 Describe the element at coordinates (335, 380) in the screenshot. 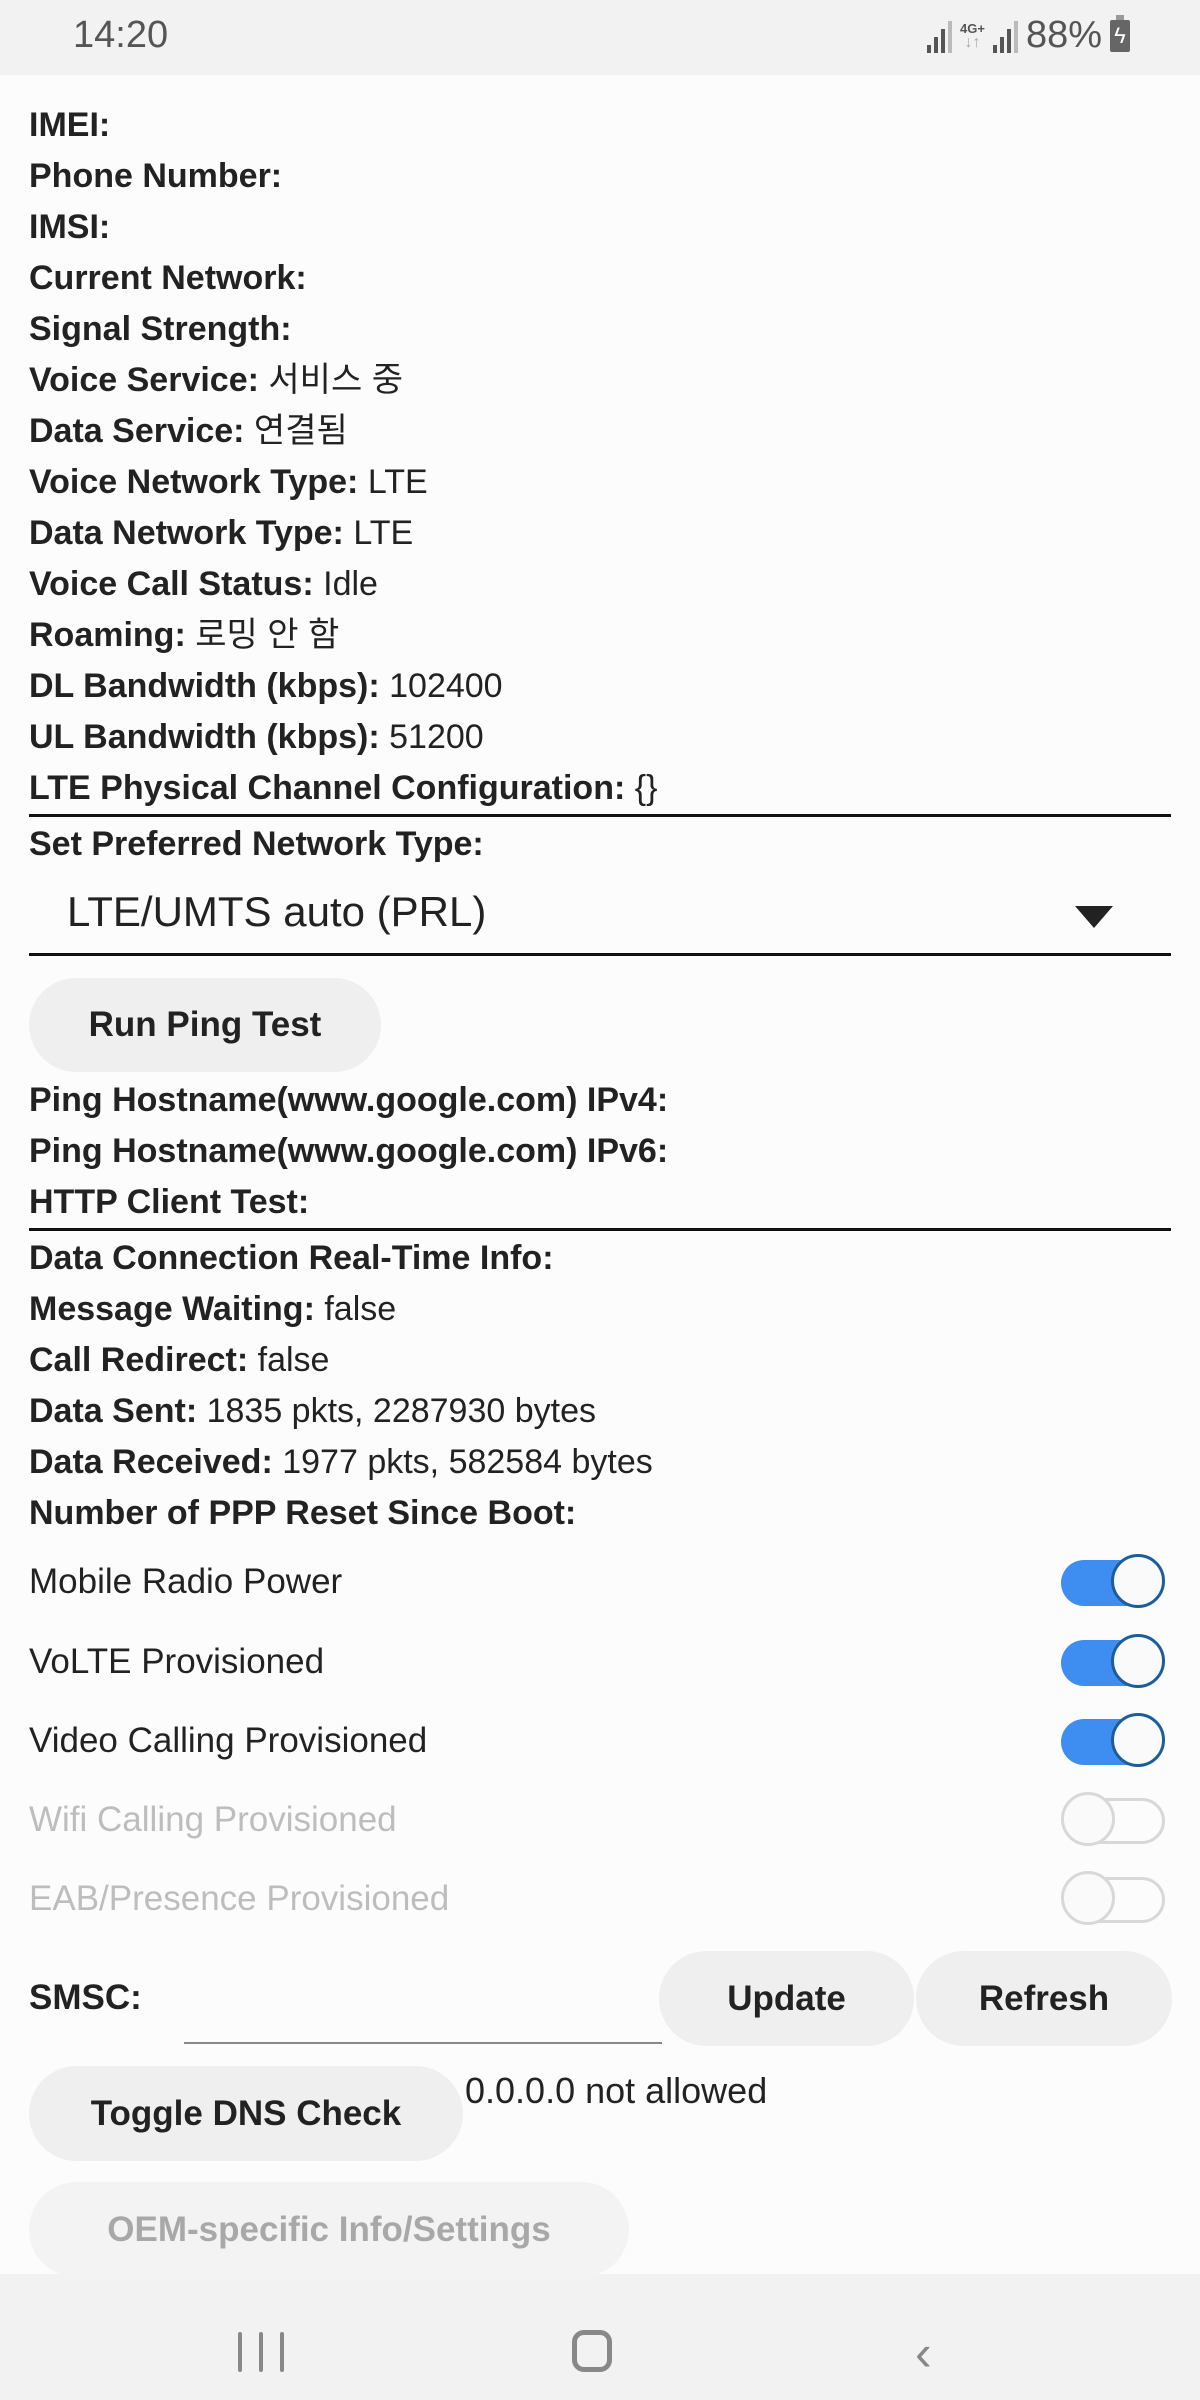

I see `info-value: 서비스 중` at that location.